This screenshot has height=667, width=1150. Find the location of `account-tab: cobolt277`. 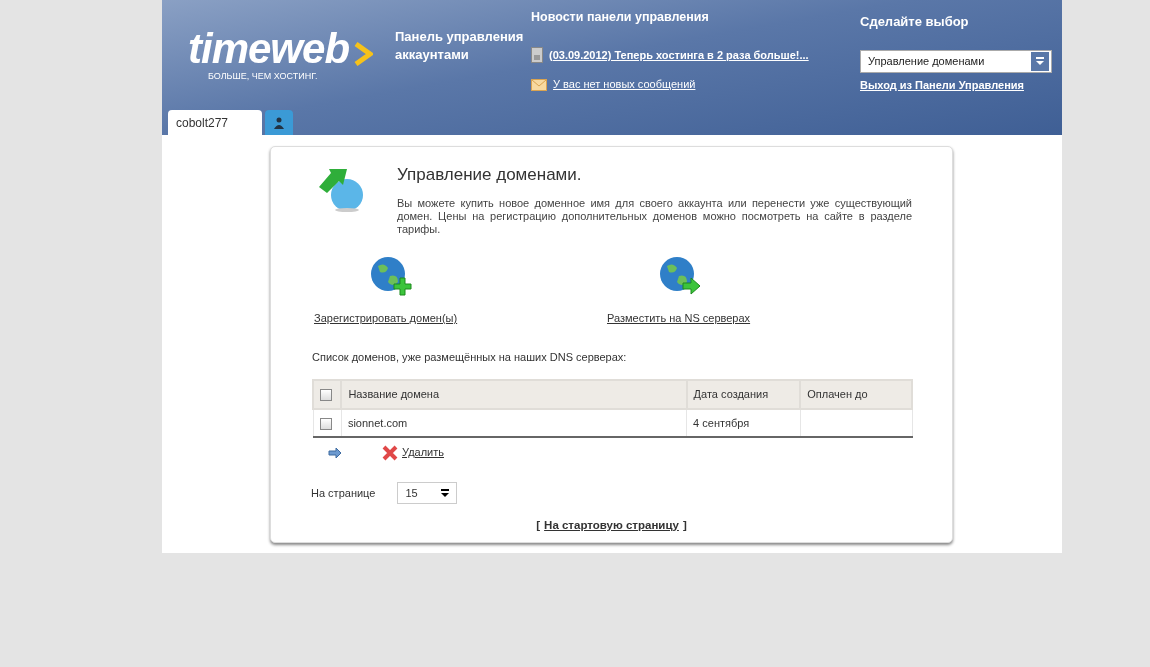

account-tab: cobolt277 is located at coordinates (215, 122).